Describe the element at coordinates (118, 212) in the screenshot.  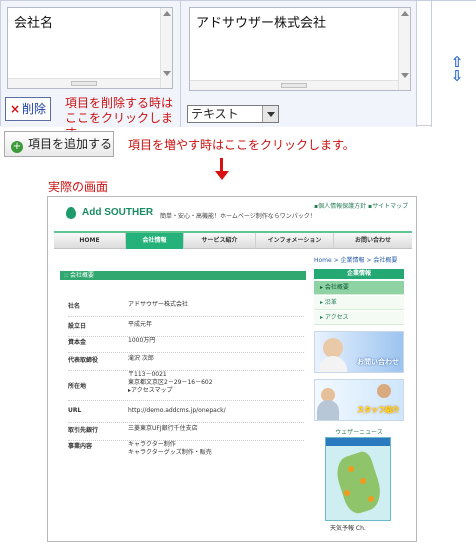
I see `site-logo: Add SOUTHER` at that location.